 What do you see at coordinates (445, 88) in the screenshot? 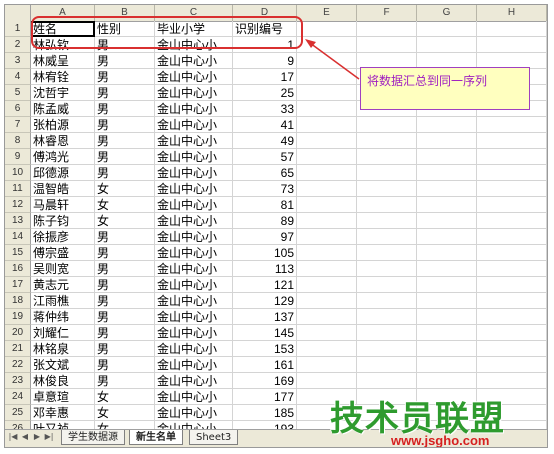
I see `annotation-callout: 将数据汇总到同一序列` at bounding box center [445, 88].